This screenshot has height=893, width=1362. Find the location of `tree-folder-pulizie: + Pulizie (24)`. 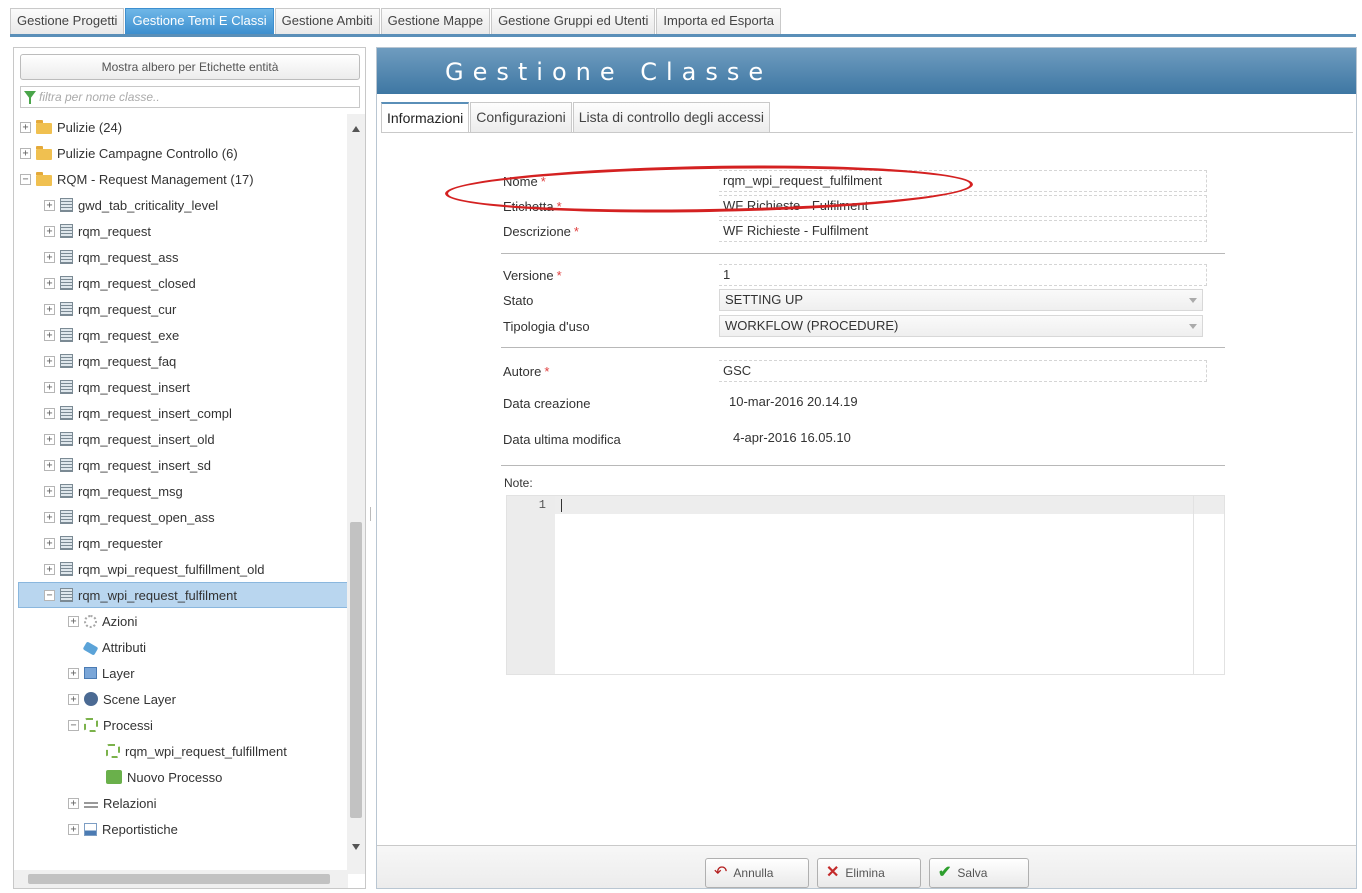

tree-folder-pulizie: + Pulizie (24) is located at coordinates (71, 127).